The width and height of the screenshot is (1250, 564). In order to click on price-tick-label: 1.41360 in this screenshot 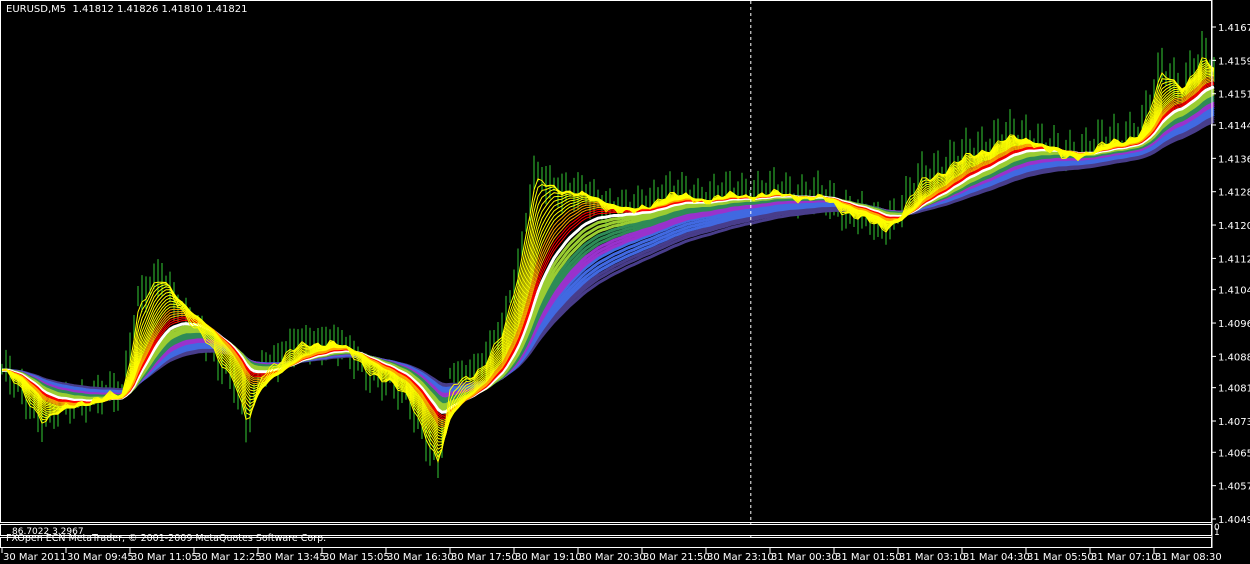, I will do `click(1234, 159)`.